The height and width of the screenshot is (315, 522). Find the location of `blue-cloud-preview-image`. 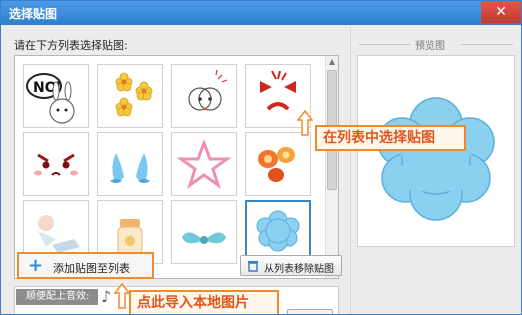

blue-cloud-preview-image is located at coordinates (436, 159).